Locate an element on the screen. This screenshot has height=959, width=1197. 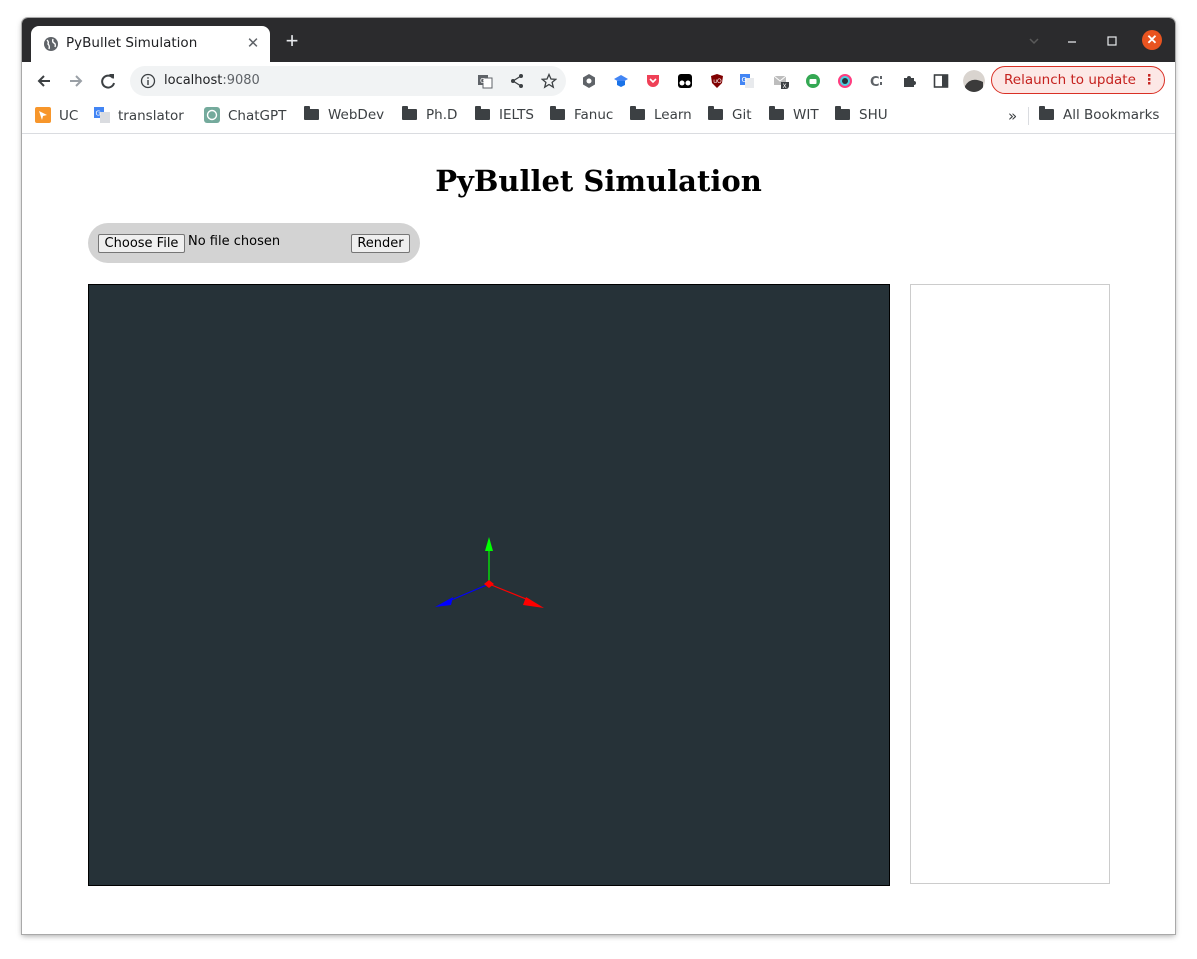
tab-strip: PyBullet Simulation ✕ + ✕ is located at coordinates (598, 40).